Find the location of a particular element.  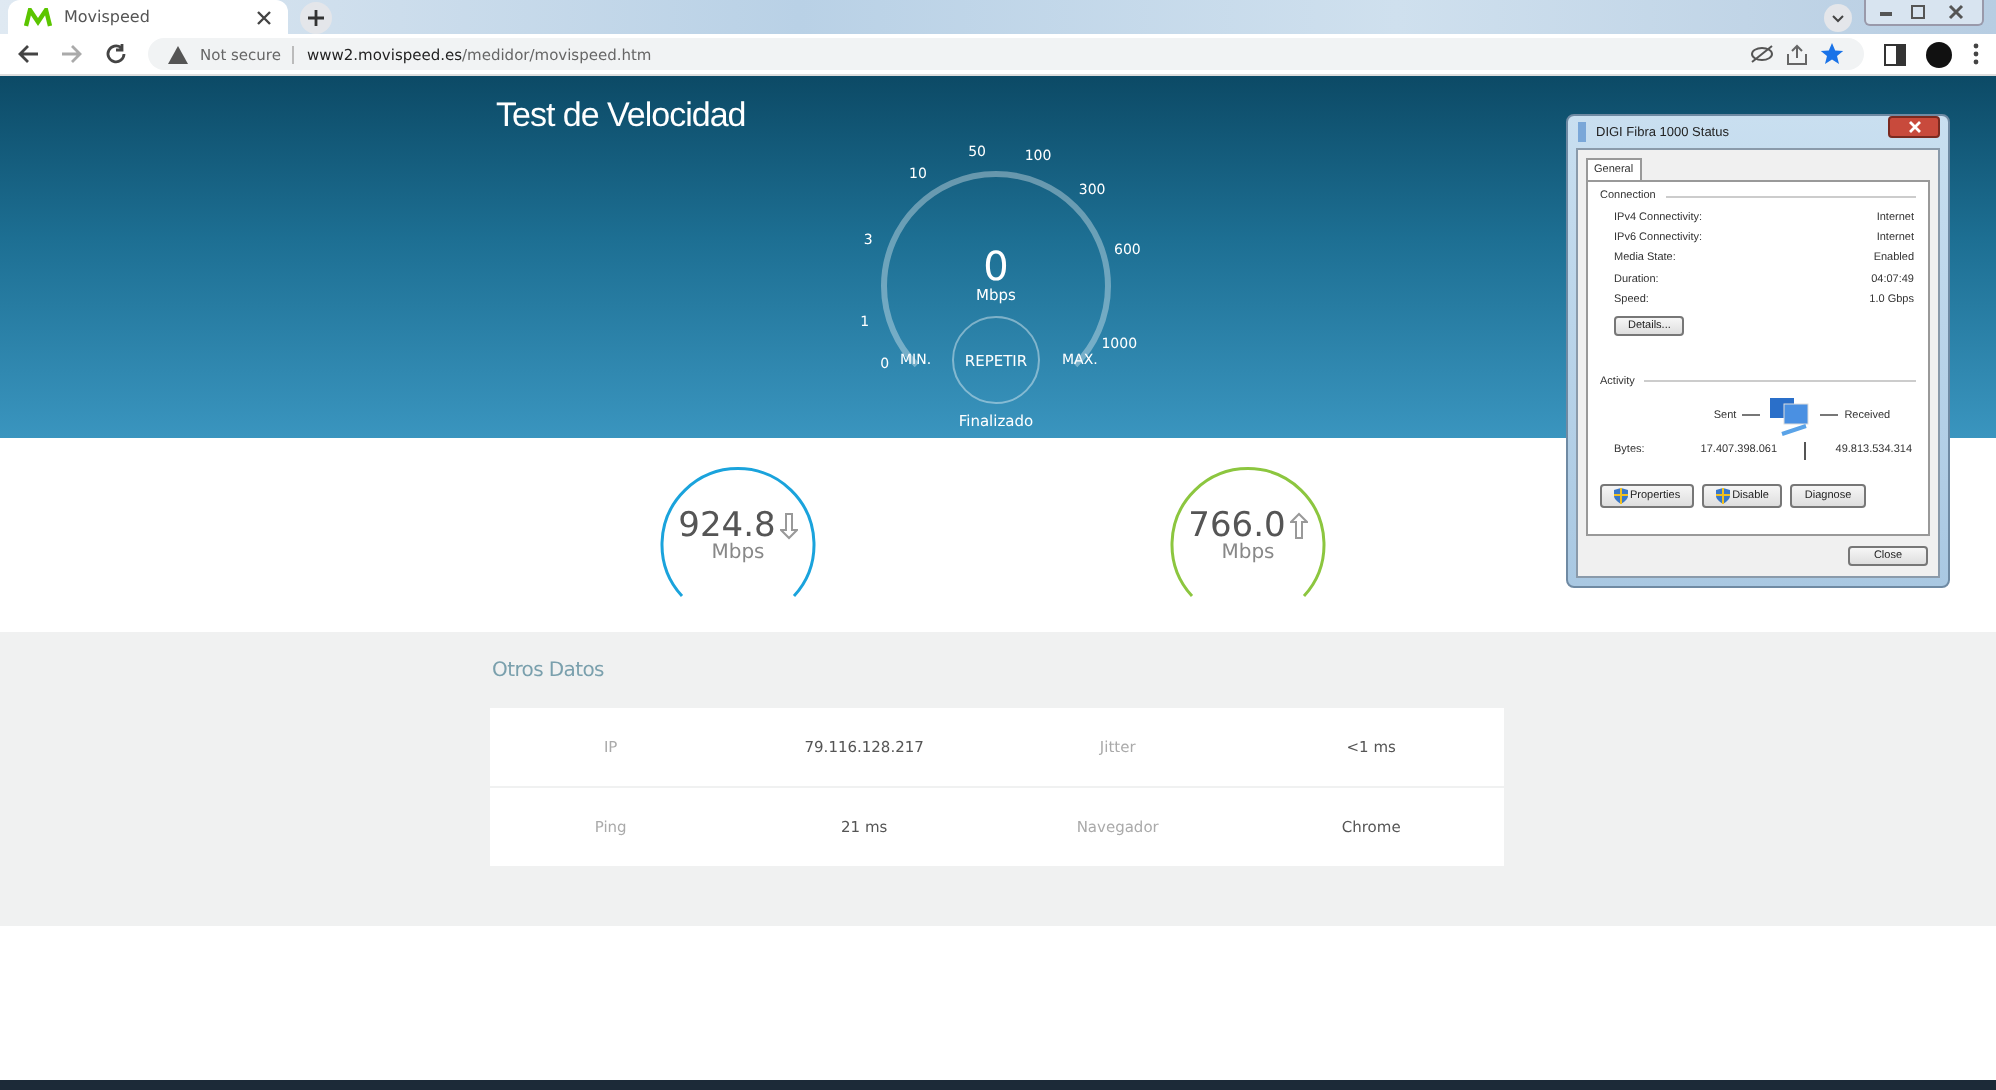

eye-slash-icon is located at coordinates (1762, 54).